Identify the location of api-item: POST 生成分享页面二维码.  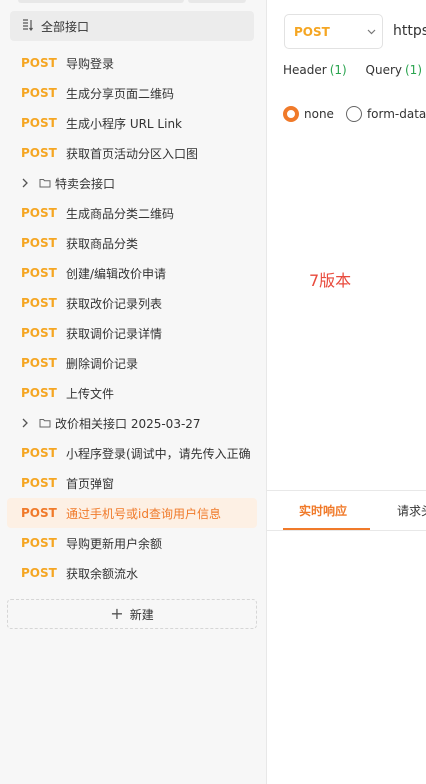
(132, 93).